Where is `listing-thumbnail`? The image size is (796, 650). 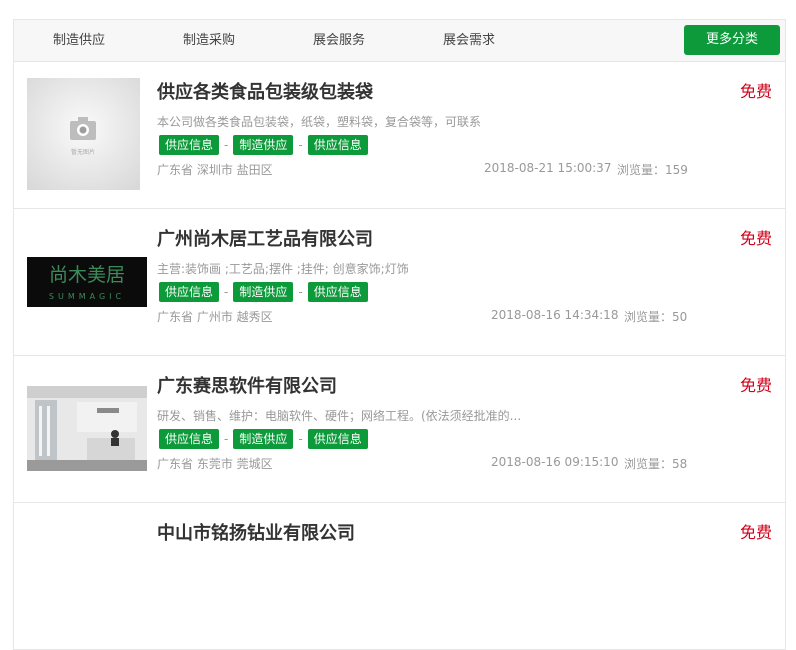
listing-thumbnail is located at coordinates (87, 428).